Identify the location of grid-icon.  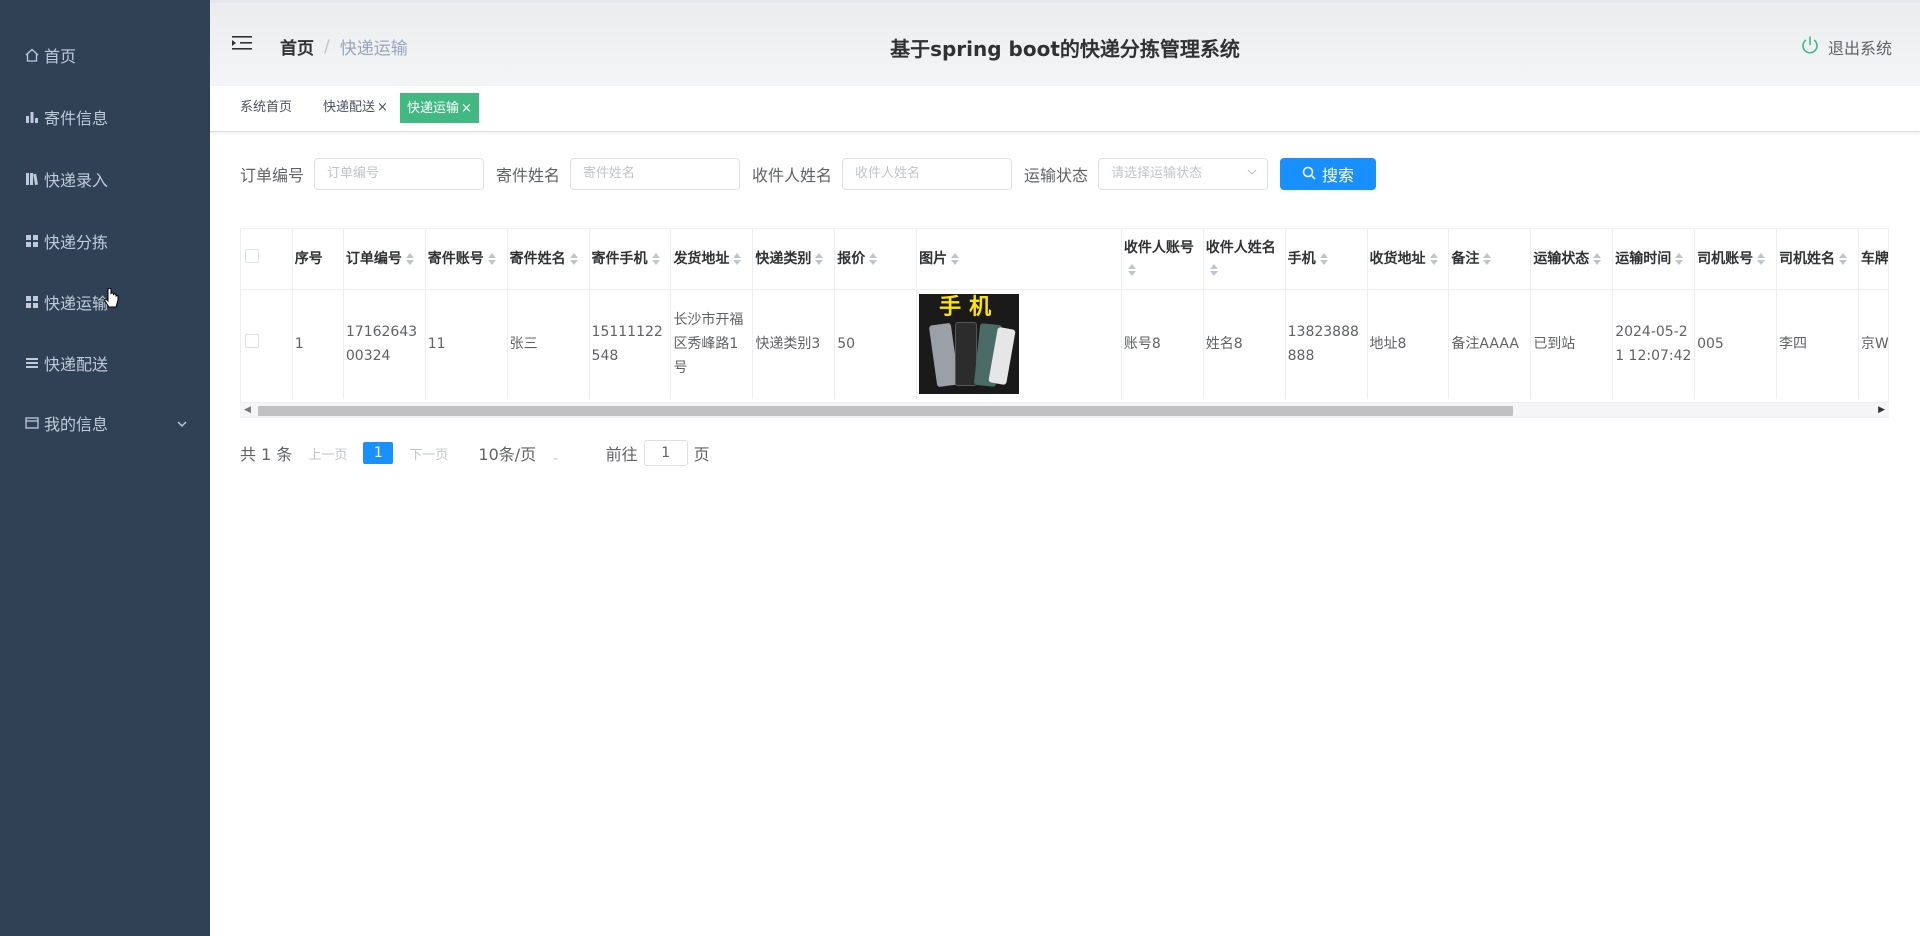
(32, 241).